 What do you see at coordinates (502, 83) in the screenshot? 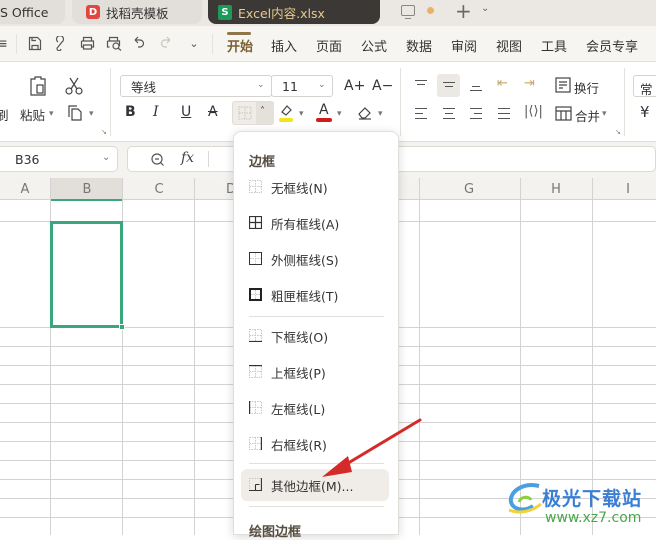
I see `decrease-indent-icon: ⇤` at bounding box center [502, 83].